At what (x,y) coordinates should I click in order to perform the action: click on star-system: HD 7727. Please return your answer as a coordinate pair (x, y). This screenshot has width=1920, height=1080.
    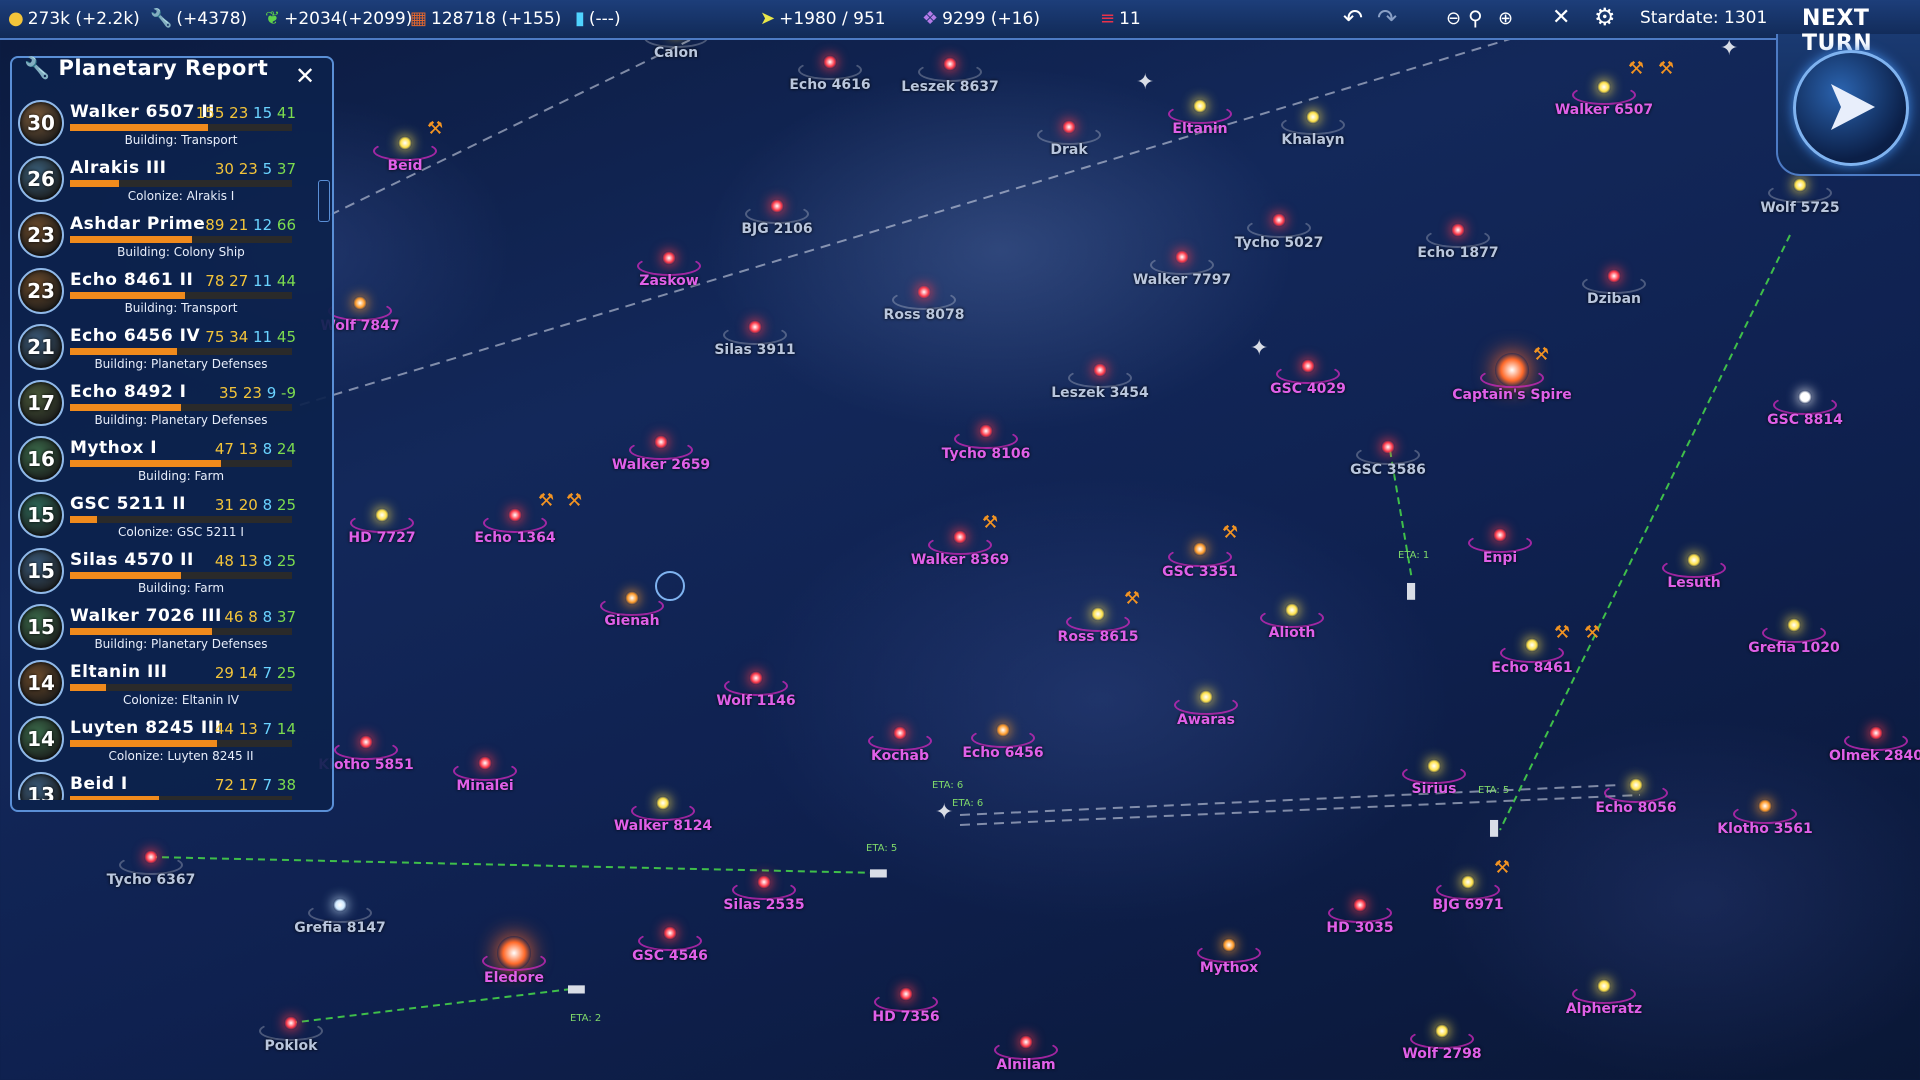
    Looking at the image, I should click on (382, 527).